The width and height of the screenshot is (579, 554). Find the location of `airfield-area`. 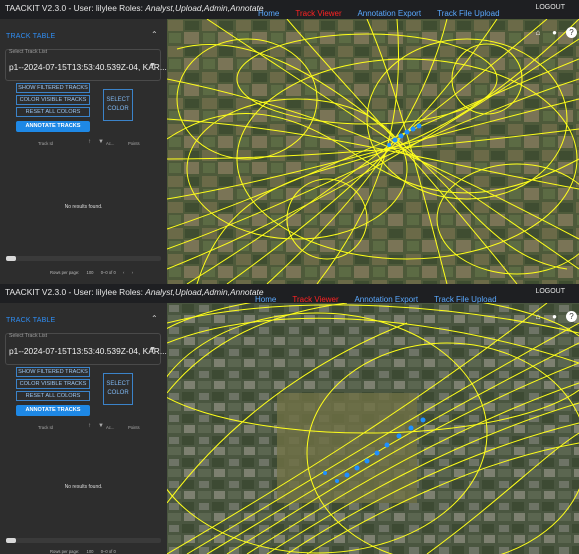

airfield-area is located at coordinates (347, 448).